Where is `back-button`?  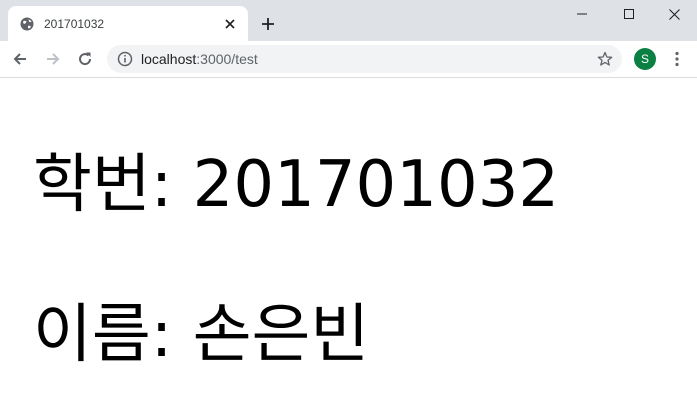 back-button is located at coordinates (20, 59).